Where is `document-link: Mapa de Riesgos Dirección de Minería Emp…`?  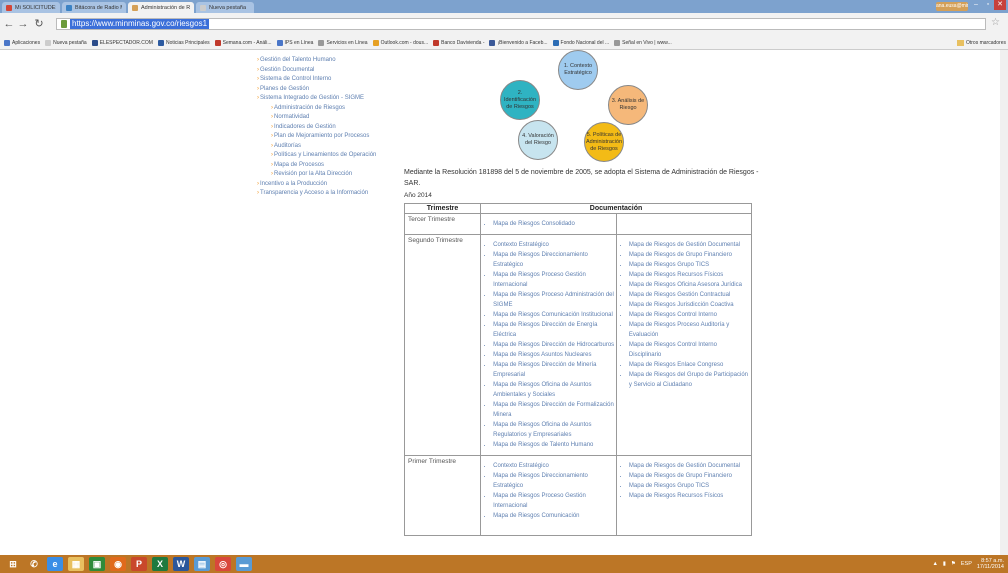 document-link: Mapa de Riesgos Dirección de Minería Emp… is located at coordinates (554, 370).